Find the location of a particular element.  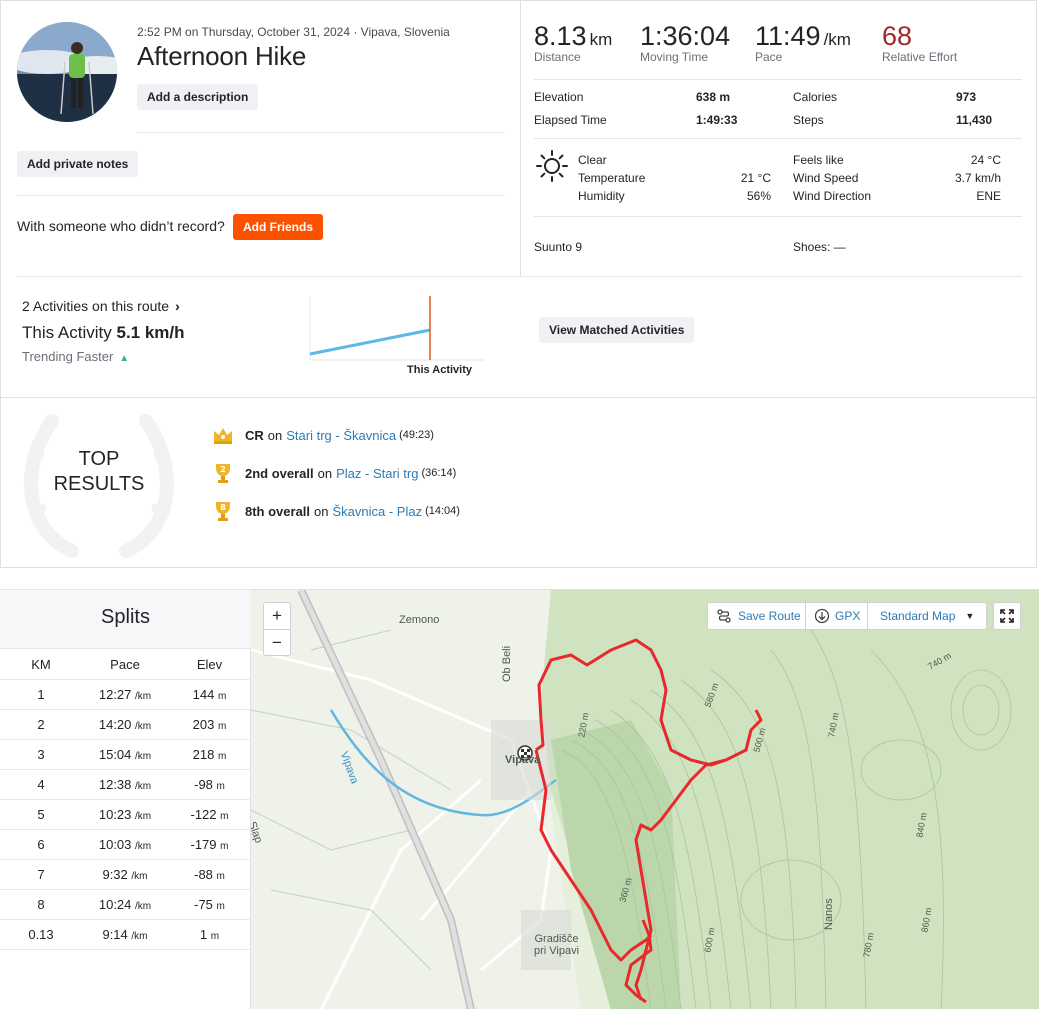

split-km: 0.13 is located at coordinates (41, 934).